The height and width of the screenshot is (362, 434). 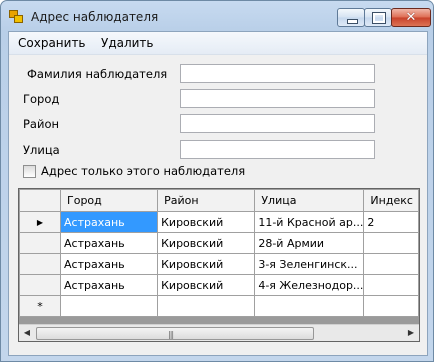 I want to click on scroll-left-icon: ◀, so click(x=27, y=333).